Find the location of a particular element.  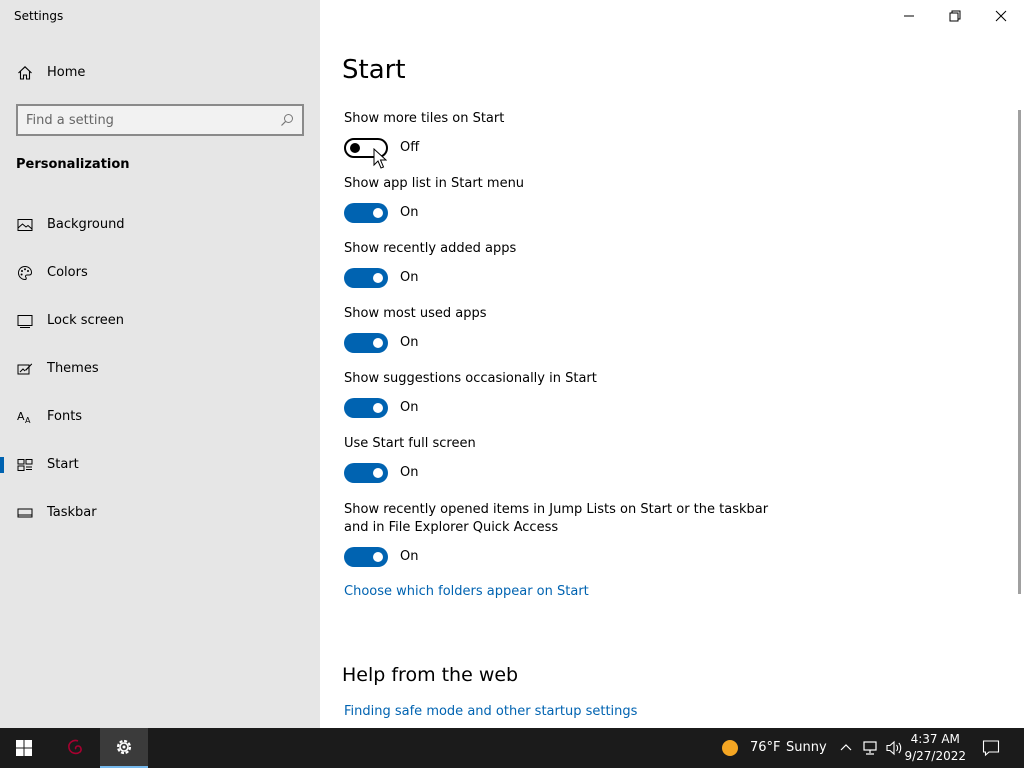

setting-label: Show more tiles on Start is located at coordinates (424, 118).